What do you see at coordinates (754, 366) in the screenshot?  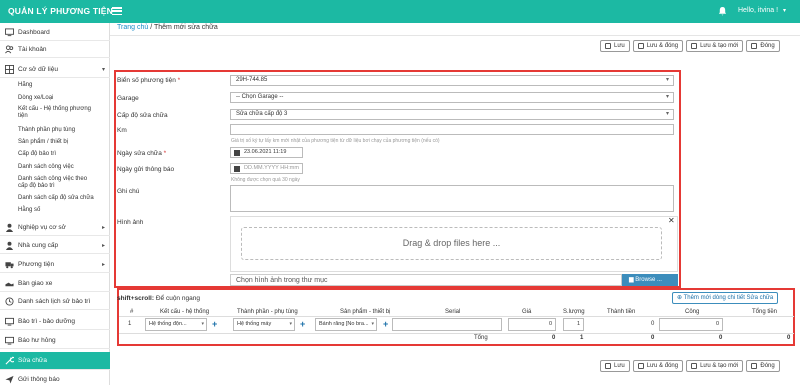 I see `close-icon` at bounding box center [754, 366].